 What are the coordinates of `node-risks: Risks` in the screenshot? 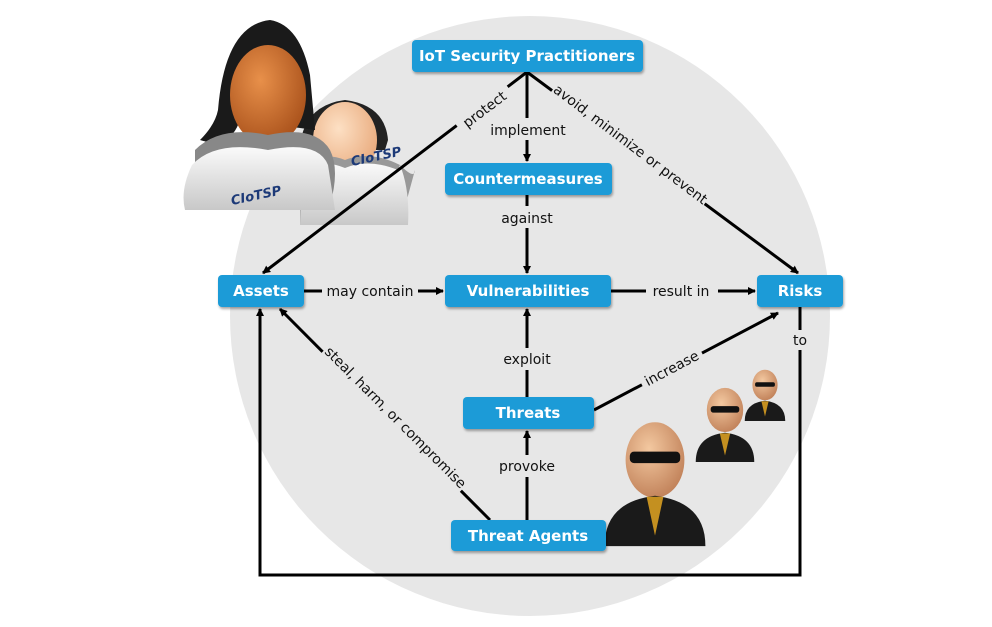 It's located at (800, 291).